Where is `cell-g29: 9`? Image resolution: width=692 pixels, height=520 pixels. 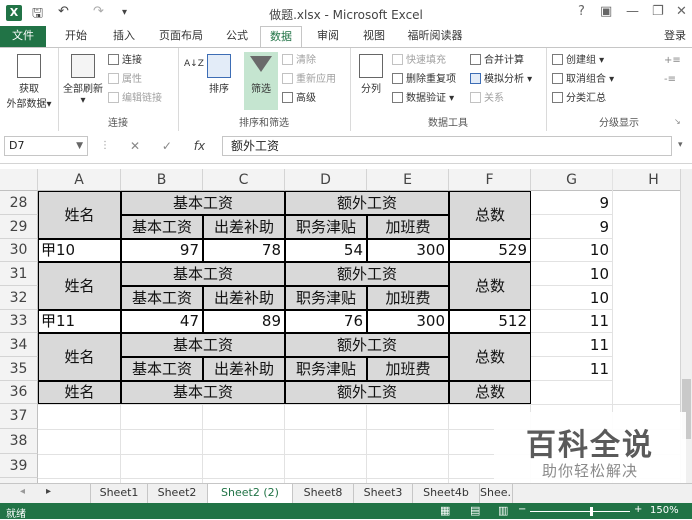 cell-g29: 9 is located at coordinates (572, 227).